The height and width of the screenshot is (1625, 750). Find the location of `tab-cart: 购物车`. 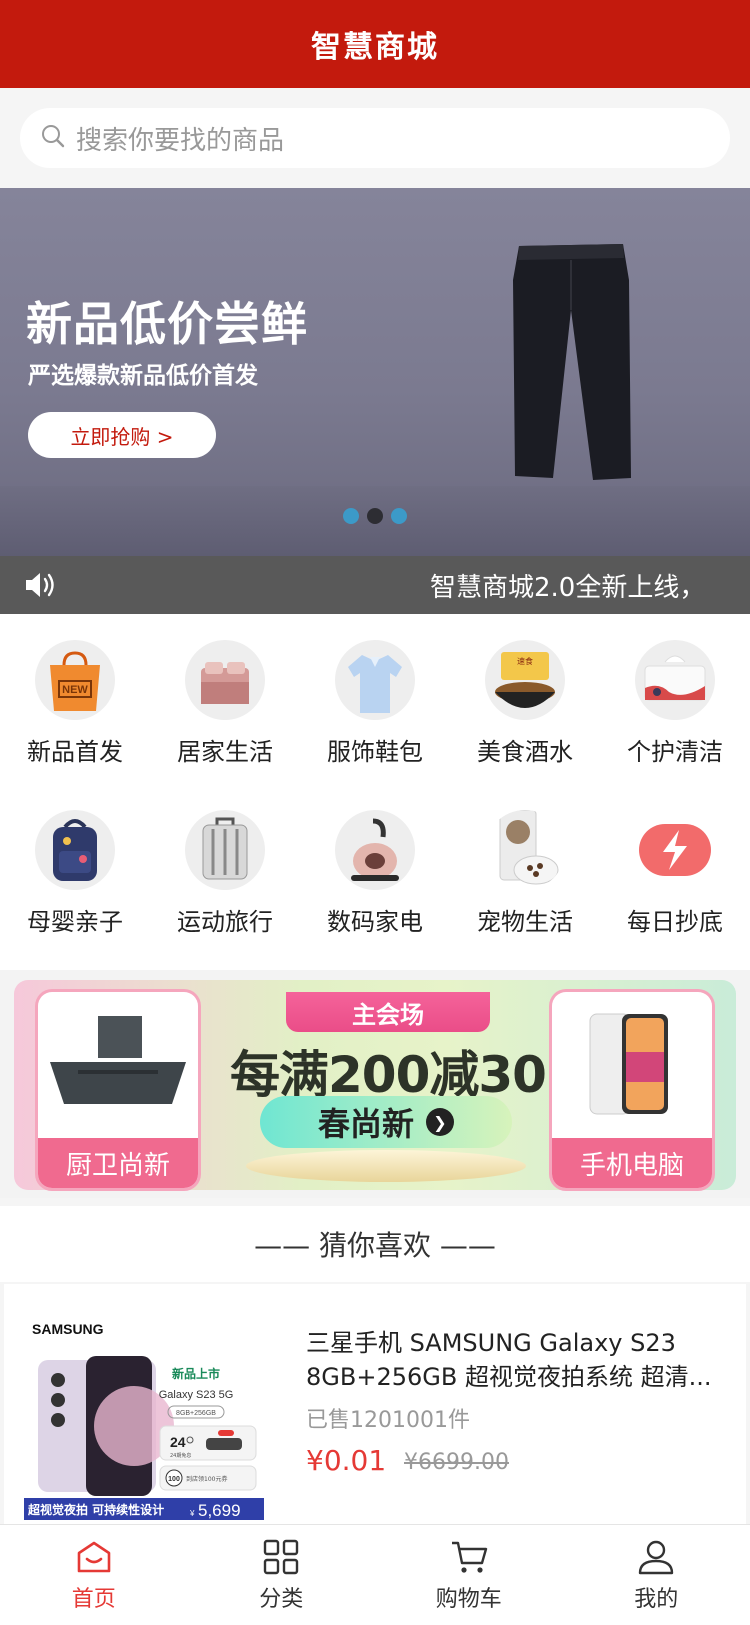

tab-cart: 购物车 is located at coordinates (469, 1575).